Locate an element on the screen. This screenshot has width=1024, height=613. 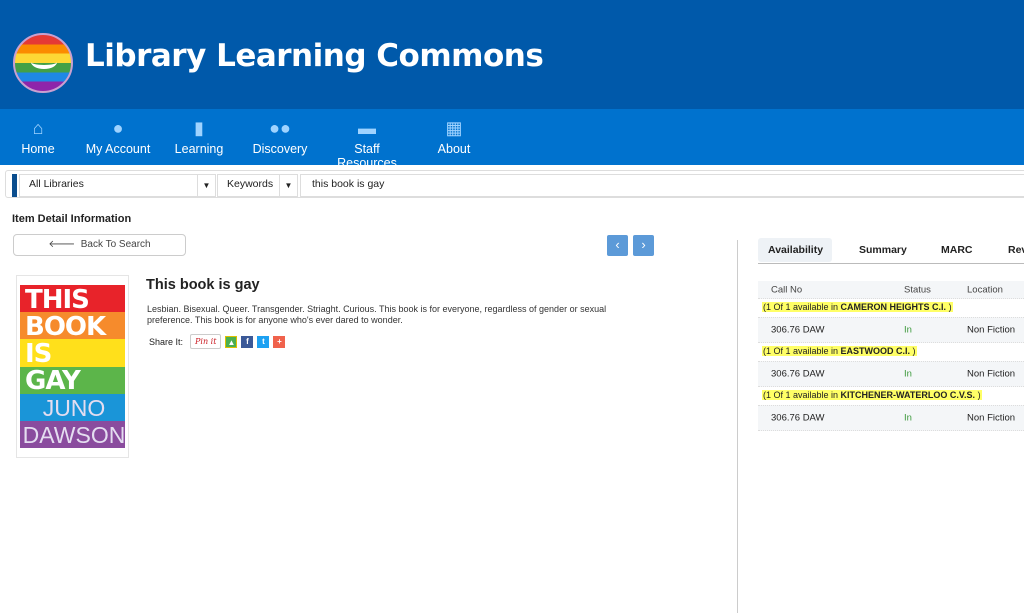
site-title: Library Learning Commons is located at coordinates (314, 56).